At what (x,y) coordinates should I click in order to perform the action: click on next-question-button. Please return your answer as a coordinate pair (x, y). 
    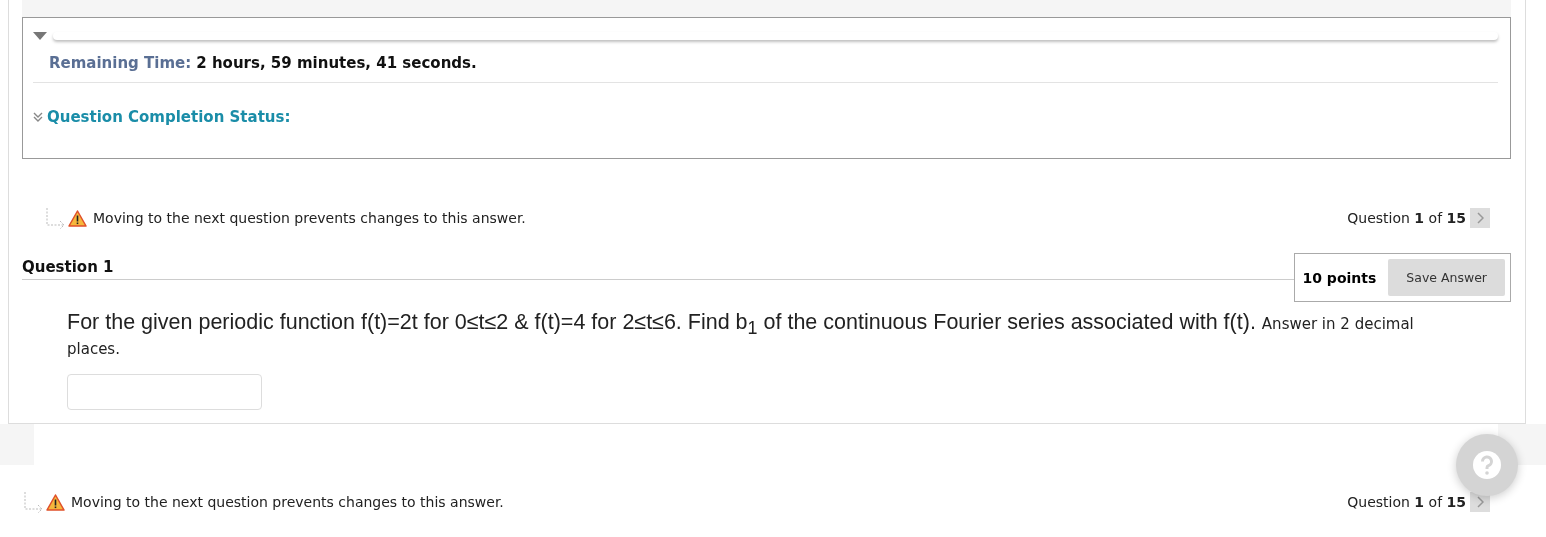
    Looking at the image, I should click on (1480, 218).